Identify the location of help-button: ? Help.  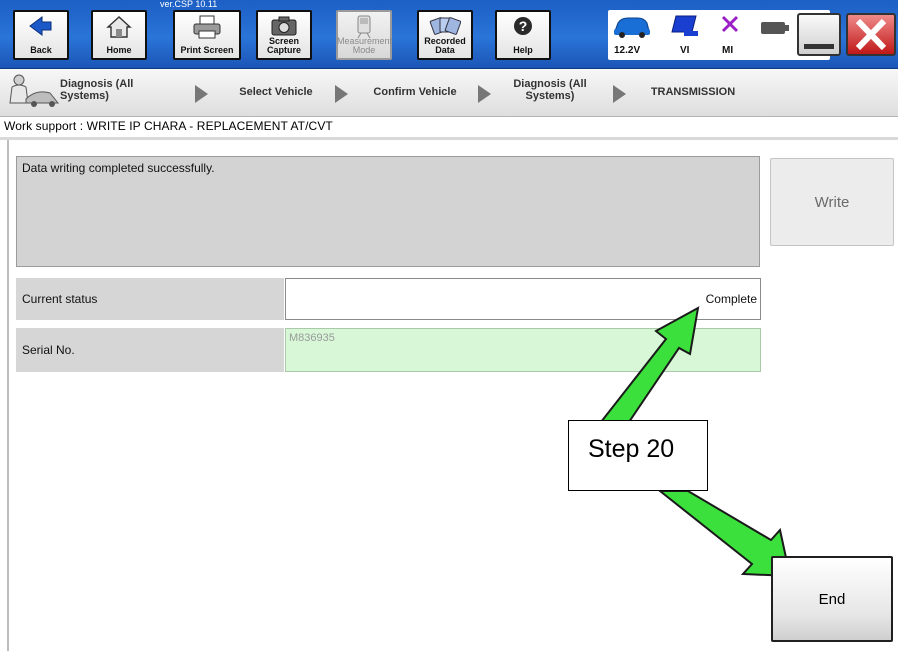
(523, 35).